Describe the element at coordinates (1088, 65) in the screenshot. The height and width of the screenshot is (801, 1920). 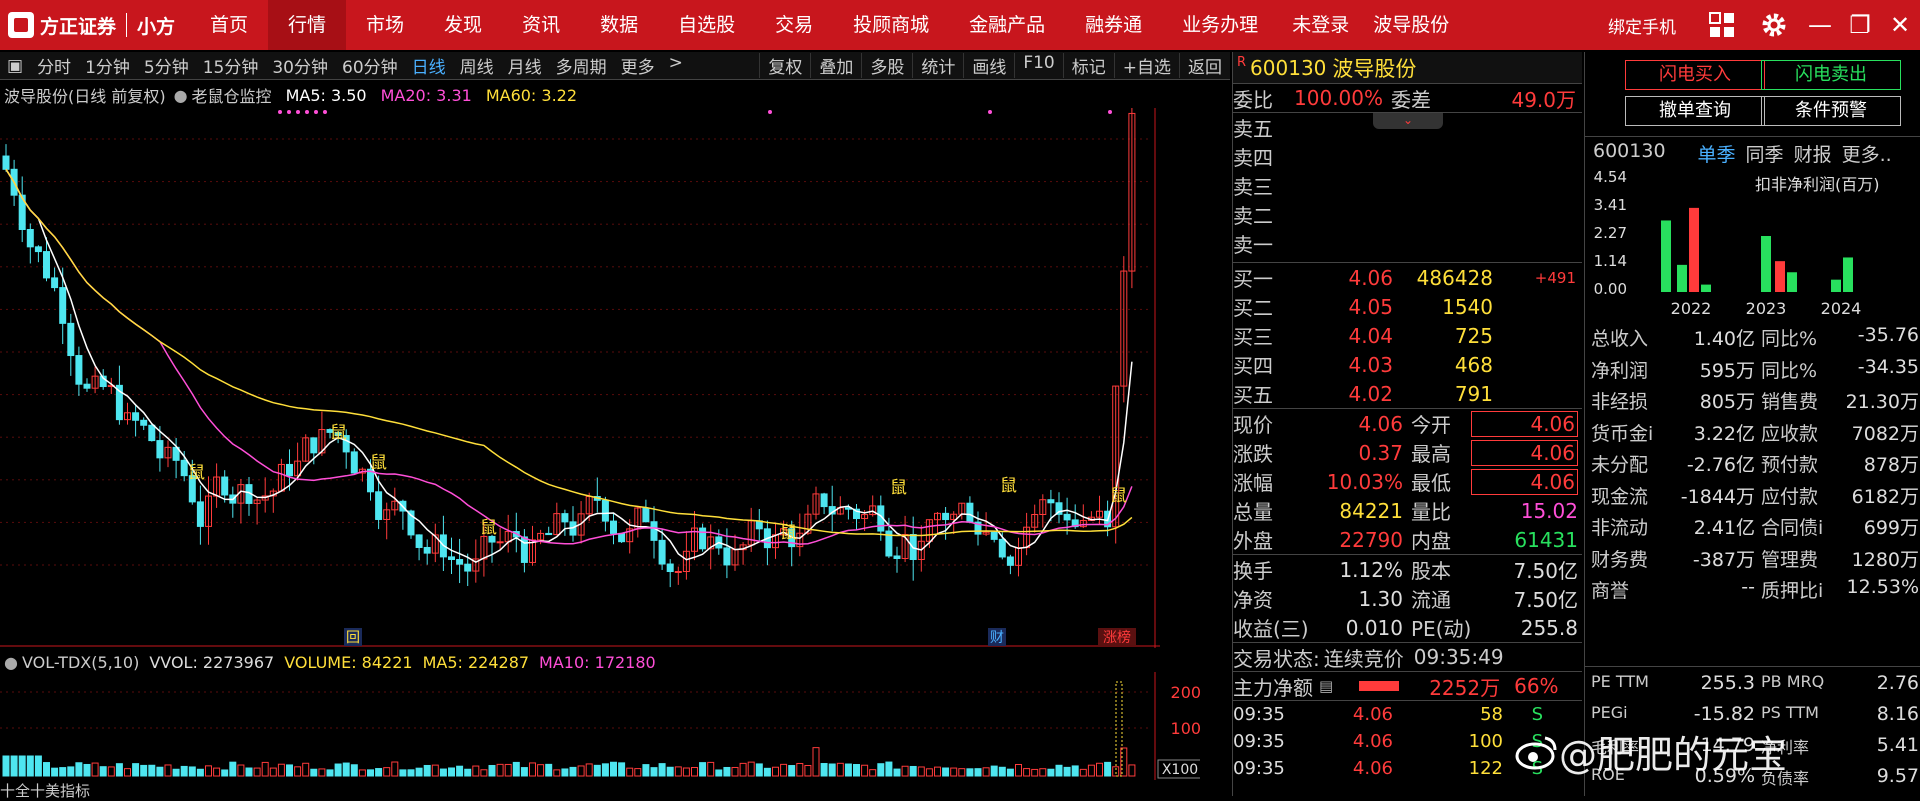
I see `tool-button-6: 标记` at that location.